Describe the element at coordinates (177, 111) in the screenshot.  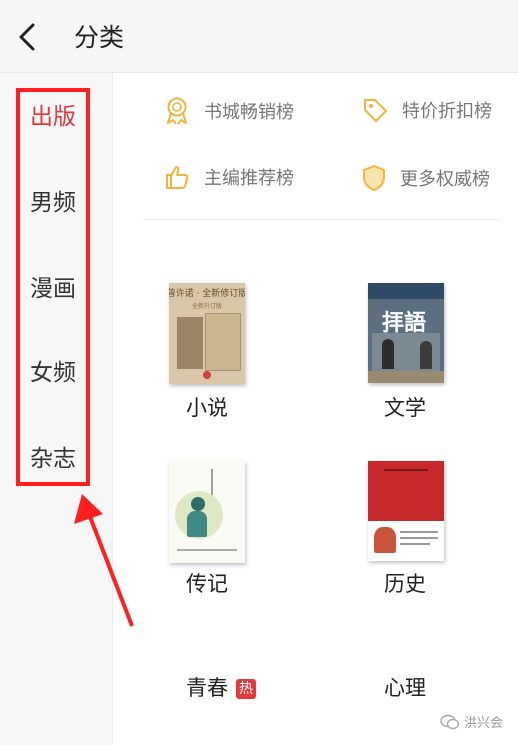
I see `medal-icon` at that location.